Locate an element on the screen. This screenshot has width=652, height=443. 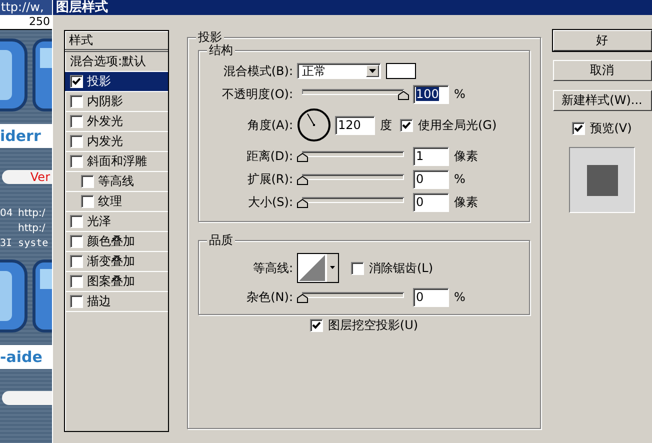
window-title: ttp://w, is located at coordinates (26, 7).